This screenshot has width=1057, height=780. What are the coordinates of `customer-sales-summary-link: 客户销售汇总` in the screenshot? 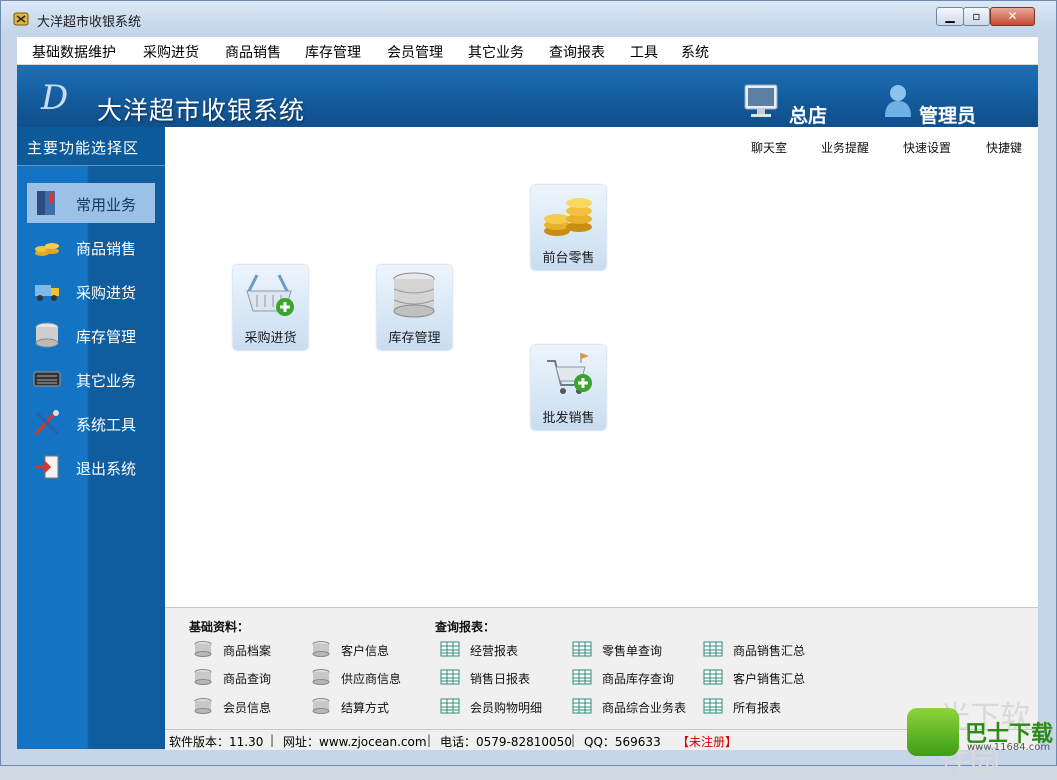 It's located at (754, 678).